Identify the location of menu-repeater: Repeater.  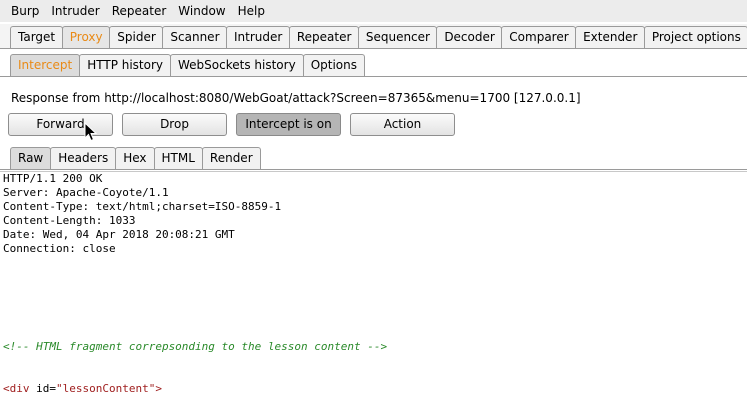
(139, 11).